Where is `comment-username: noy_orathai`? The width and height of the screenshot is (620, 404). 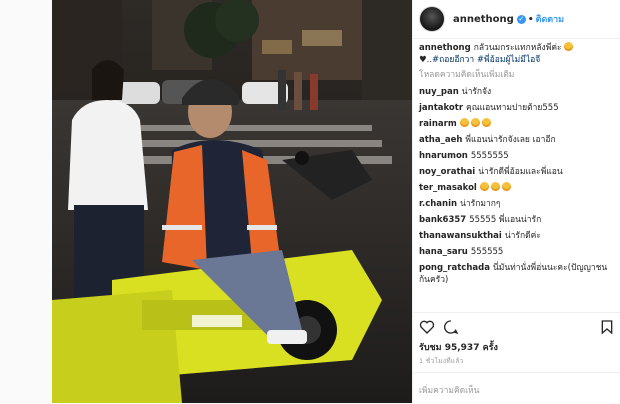 comment-username: noy_orathai is located at coordinates (447, 172).